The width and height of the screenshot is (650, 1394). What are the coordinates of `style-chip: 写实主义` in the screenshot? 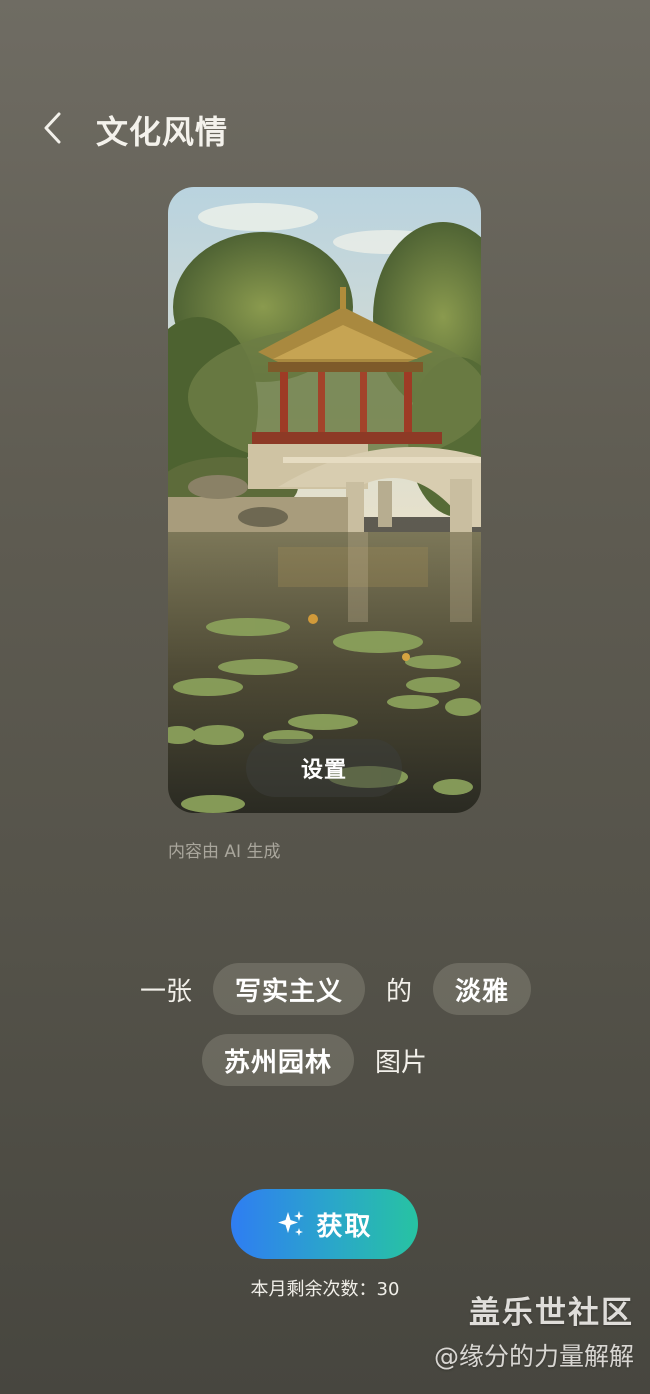 It's located at (288, 989).